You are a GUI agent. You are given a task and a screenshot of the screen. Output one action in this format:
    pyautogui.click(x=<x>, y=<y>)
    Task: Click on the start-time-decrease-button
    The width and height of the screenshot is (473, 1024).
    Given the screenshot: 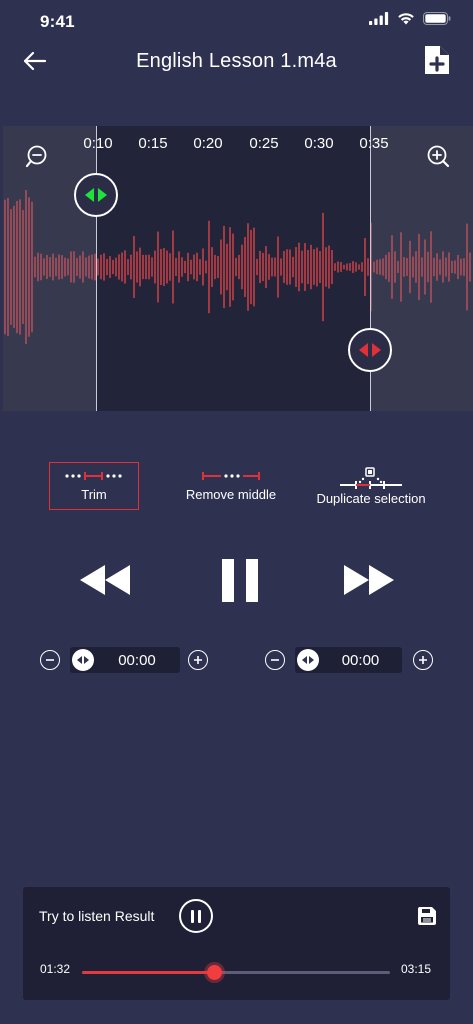 What is the action you would take?
    pyautogui.click(x=50, y=660)
    